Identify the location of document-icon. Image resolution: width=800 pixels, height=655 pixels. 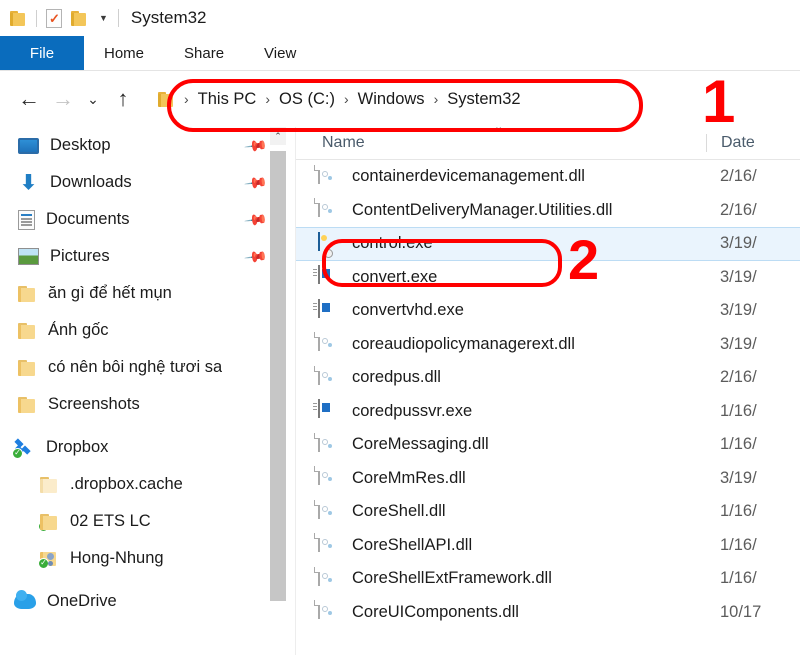
(26, 219).